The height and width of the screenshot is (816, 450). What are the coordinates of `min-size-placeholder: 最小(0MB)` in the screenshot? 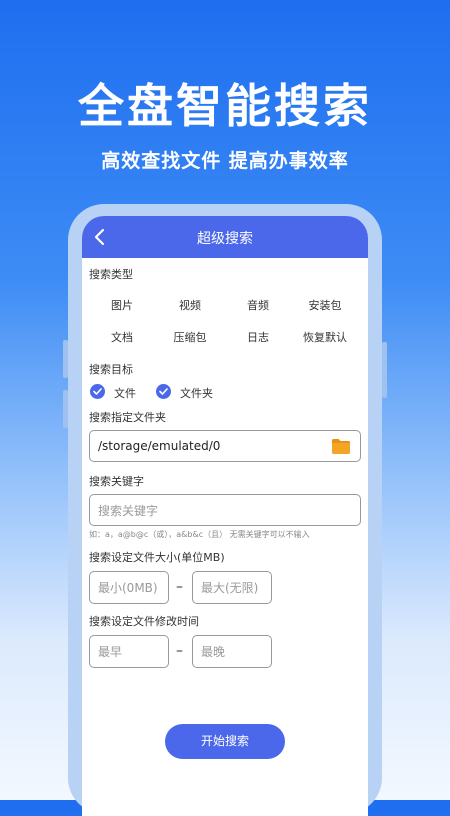 It's located at (128, 588).